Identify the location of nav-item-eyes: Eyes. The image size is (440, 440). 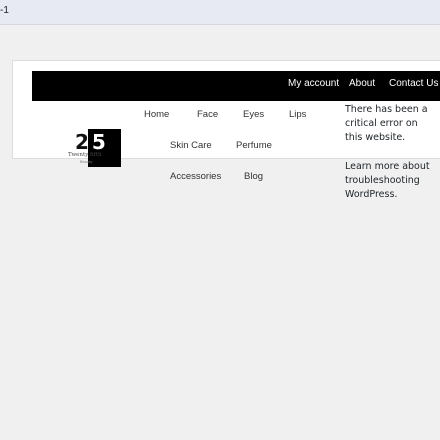
(253, 114).